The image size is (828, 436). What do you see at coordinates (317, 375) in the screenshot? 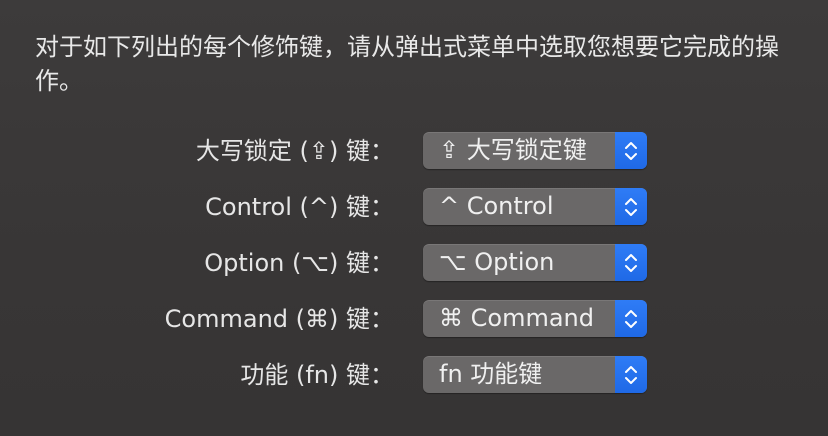
I see `function-label: 功能 (fn) 键：` at bounding box center [317, 375].